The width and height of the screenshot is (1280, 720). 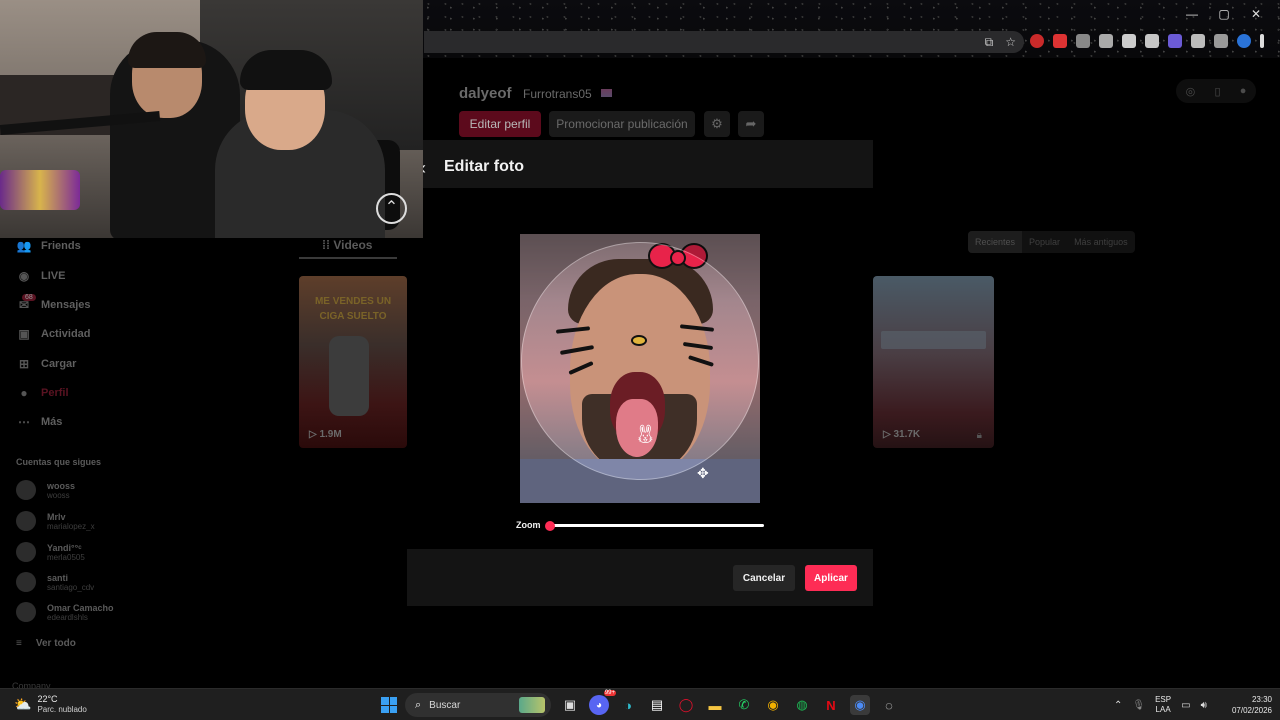 What do you see at coordinates (50, 552) in the screenshot?
I see `following-item: Yandi°°ᶜ merla0505` at bounding box center [50, 552].